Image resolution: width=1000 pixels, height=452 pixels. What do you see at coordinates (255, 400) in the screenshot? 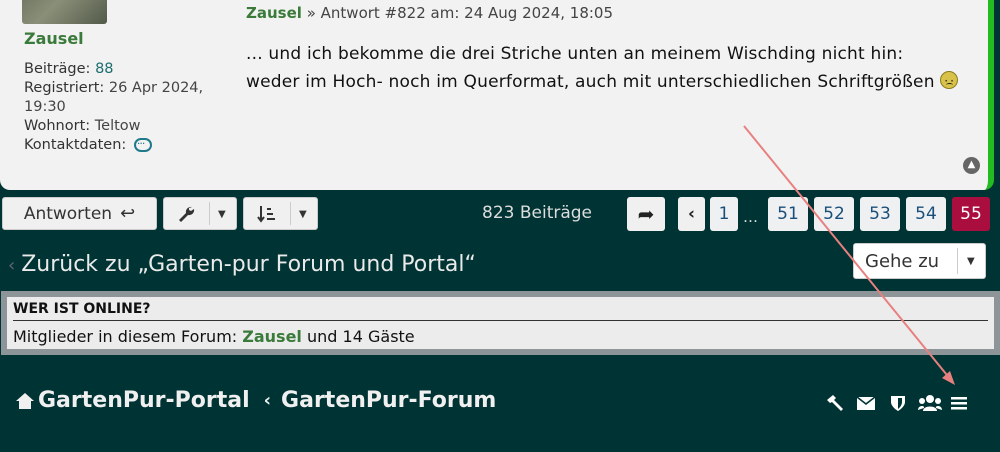
I see `breadcrumb: GartenPur-Portal ‹ GartenPur-Forum` at bounding box center [255, 400].